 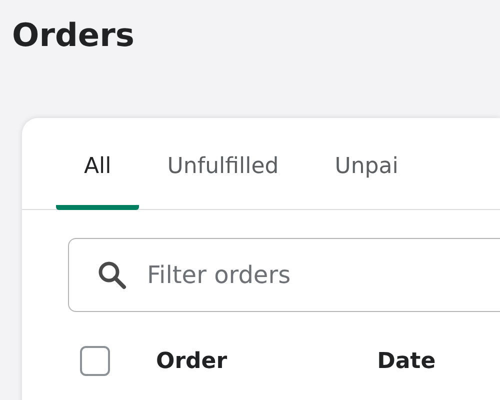 I want to click on tab: All, so click(x=98, y=164).